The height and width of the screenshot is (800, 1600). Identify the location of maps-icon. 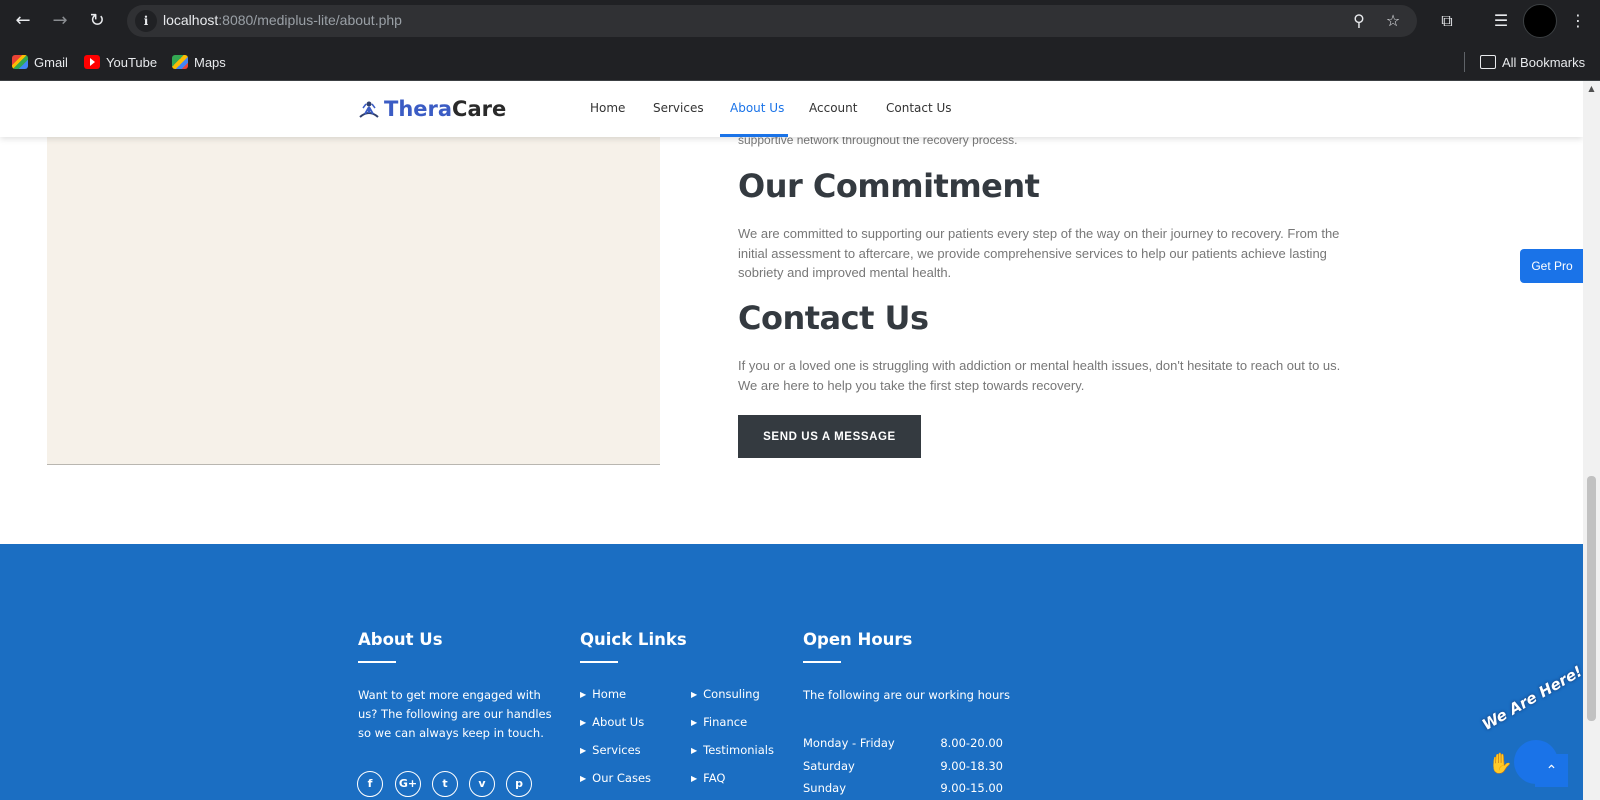
(180, 62).